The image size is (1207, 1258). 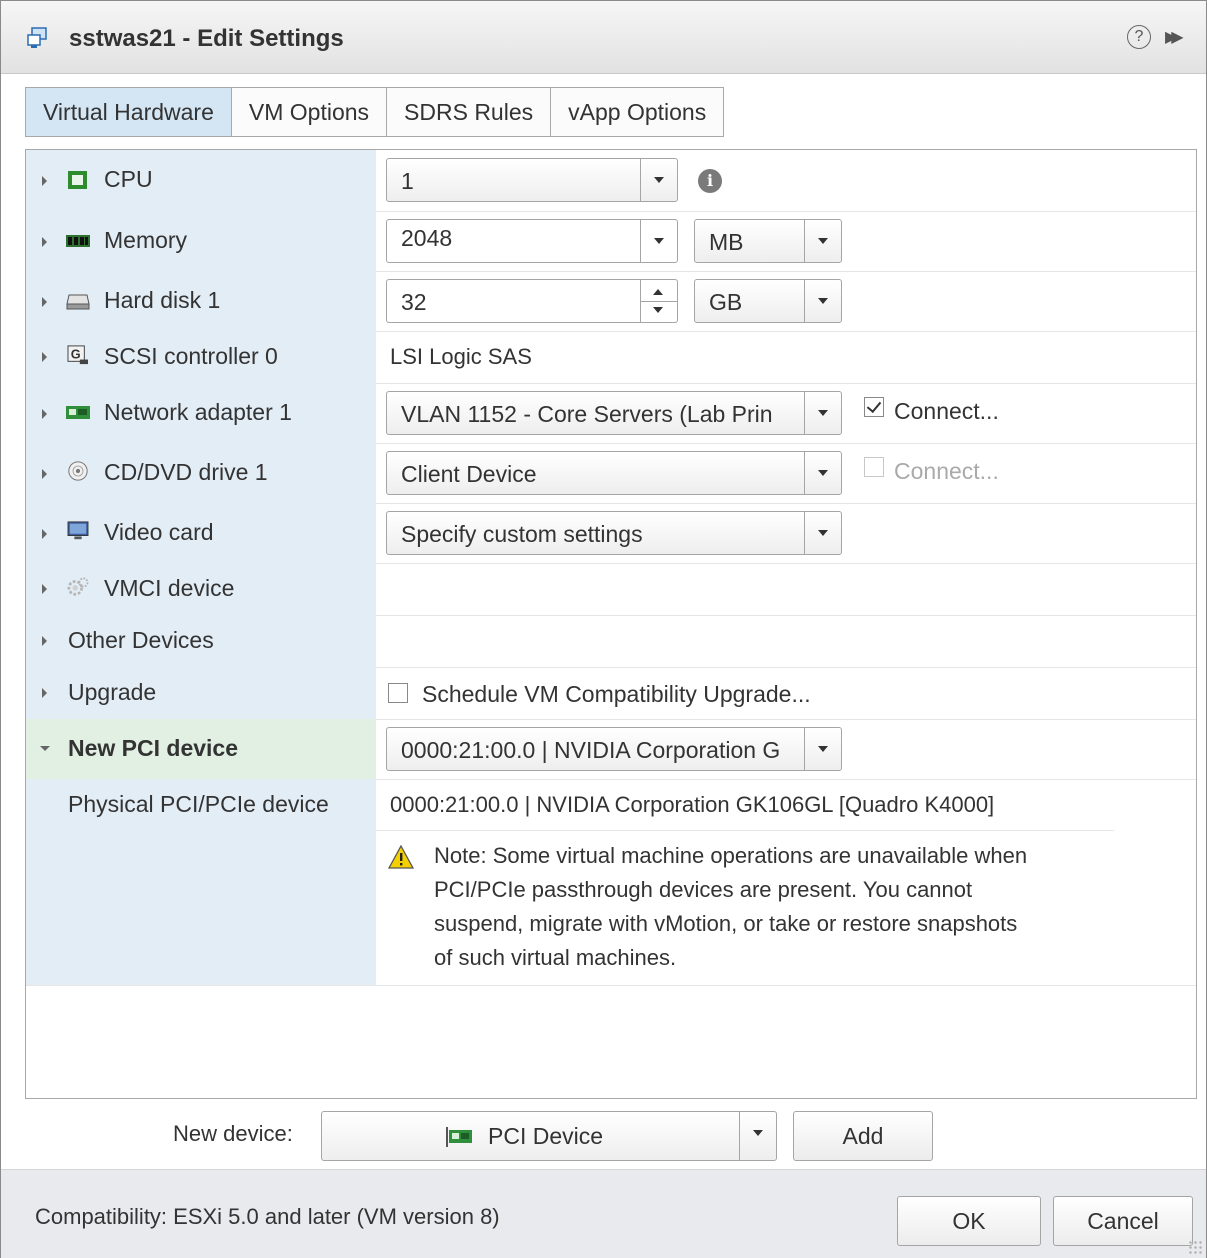 What do you see at coordinates (78, 302) in the screenshot?
I see `hard-disk-icon` at bounding box center [78, 302].